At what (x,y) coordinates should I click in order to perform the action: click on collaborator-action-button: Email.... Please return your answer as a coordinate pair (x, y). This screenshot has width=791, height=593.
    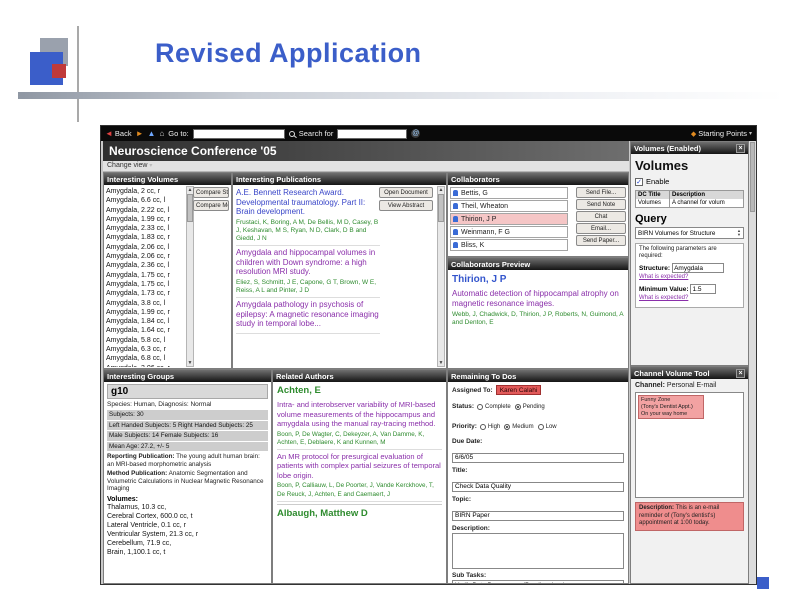
    Looking at the image, I should click on (601, 228).